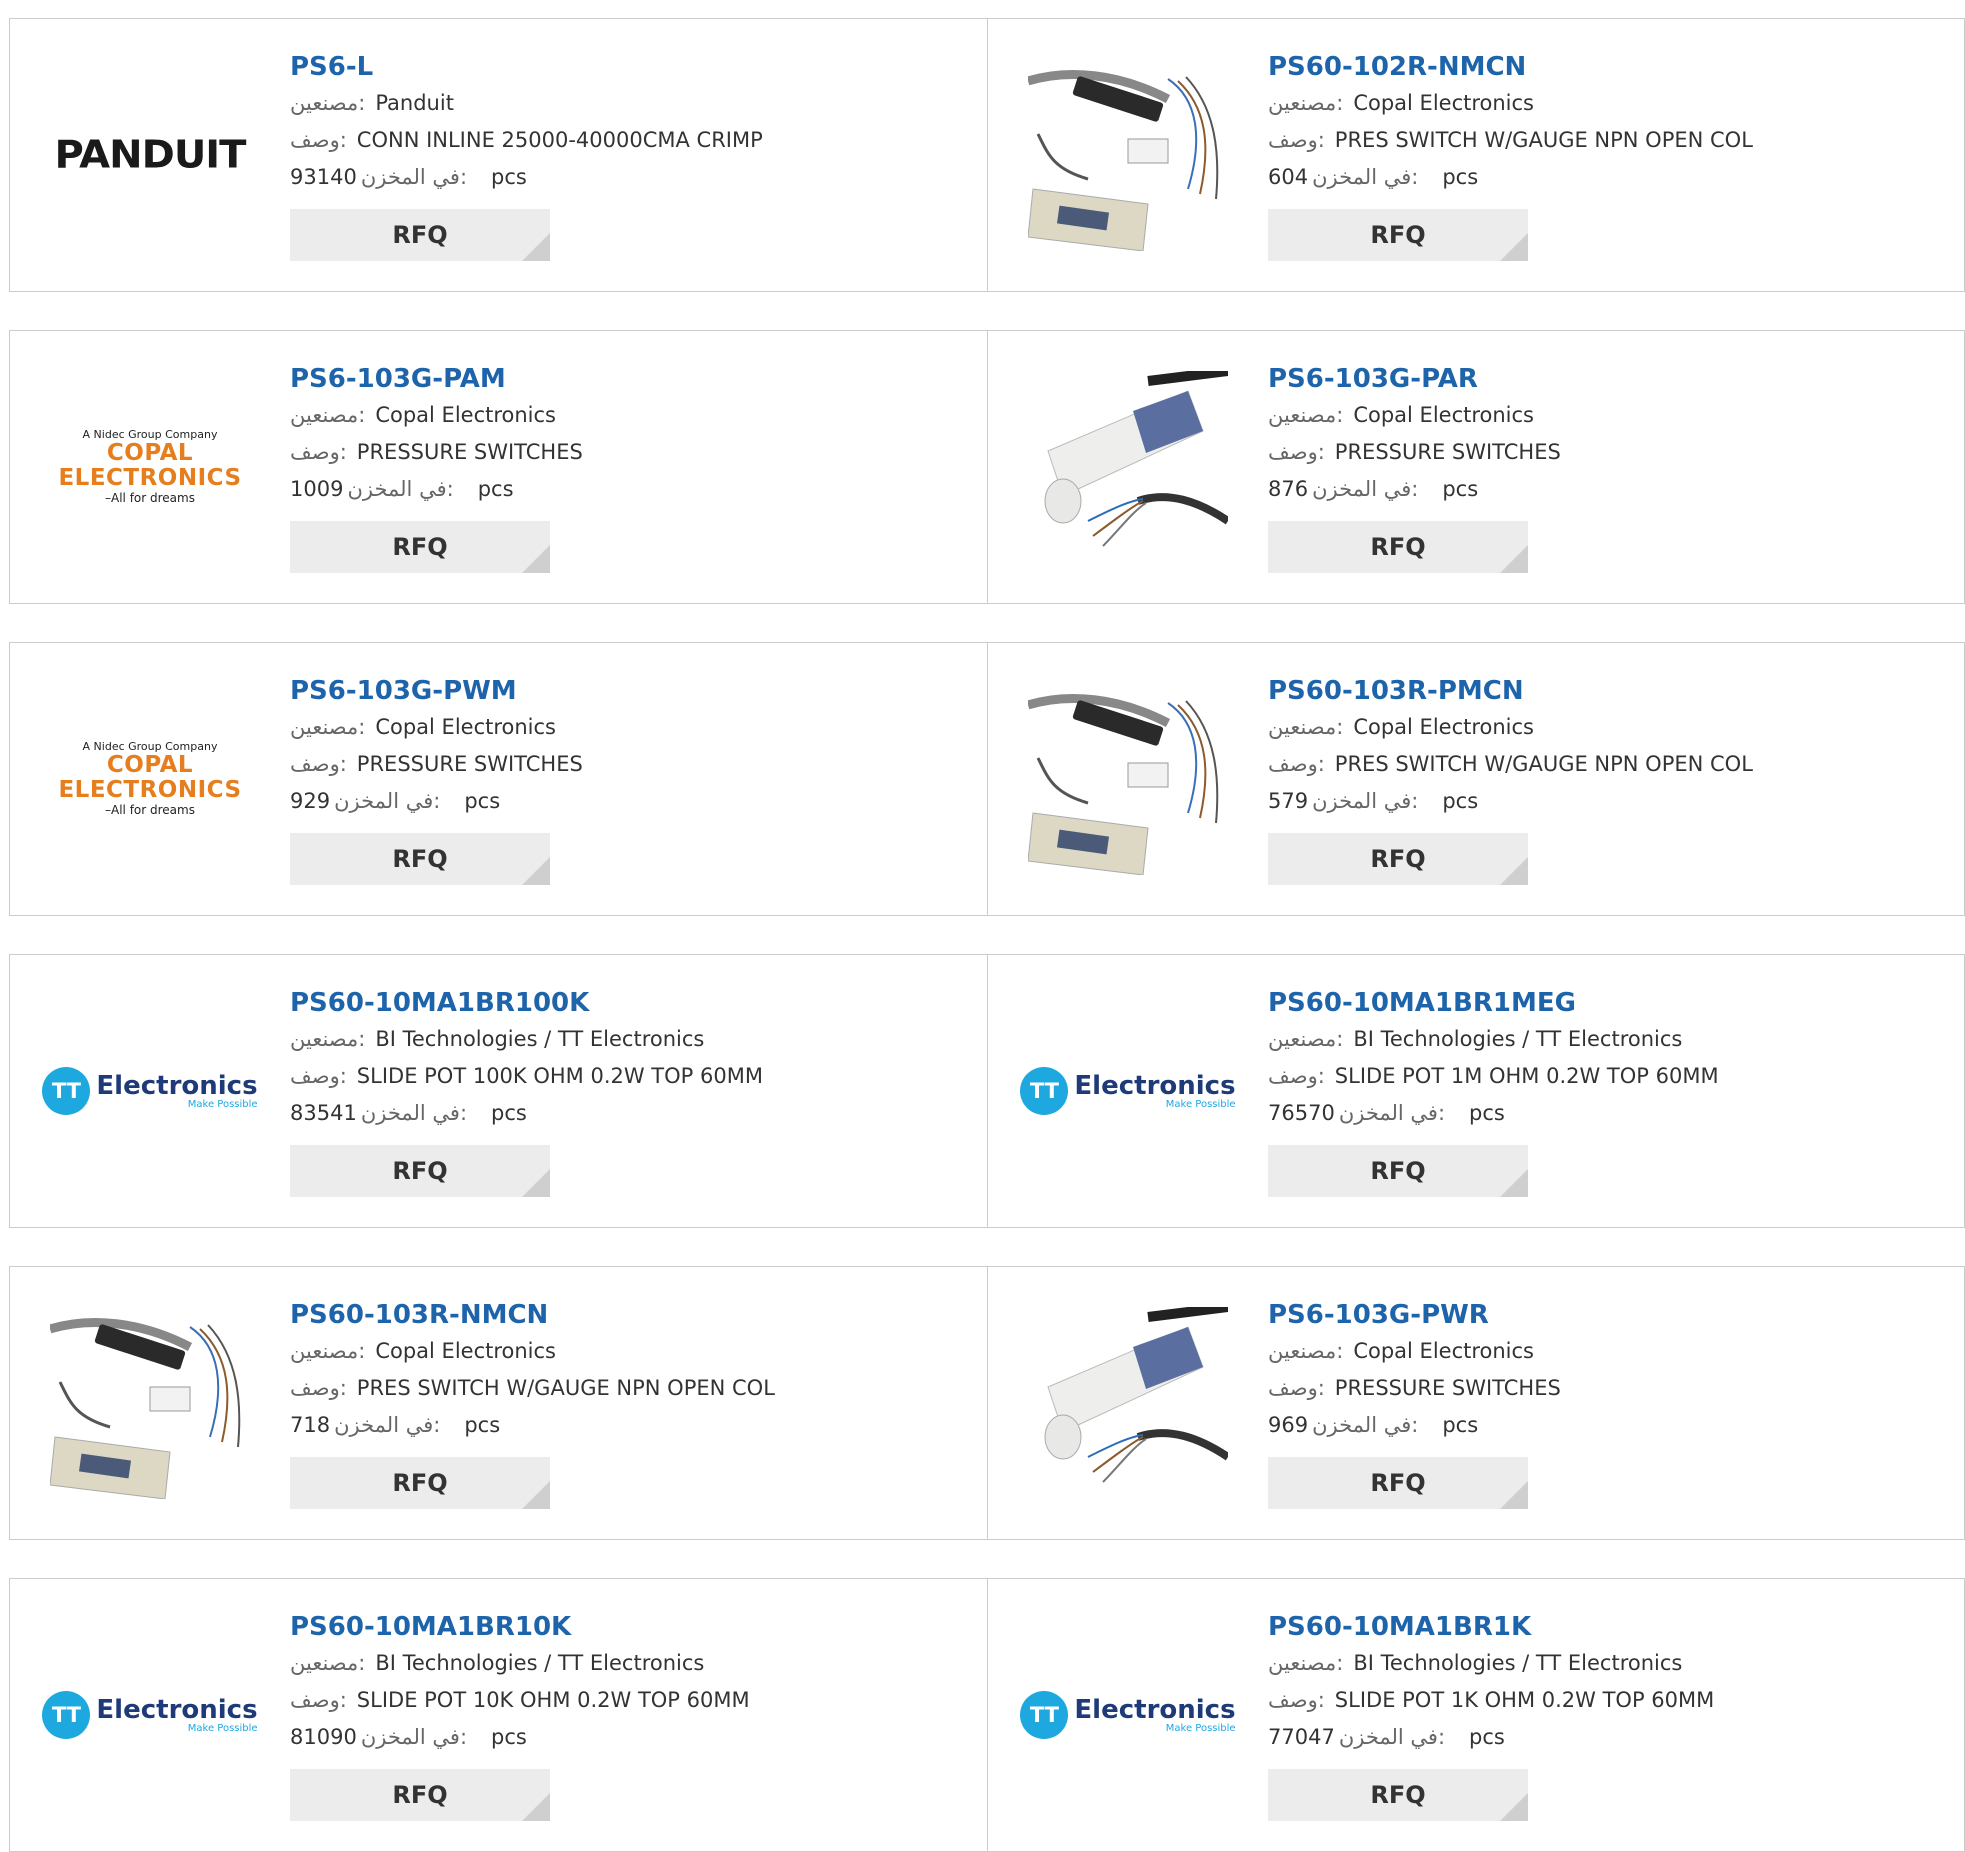 The height and width of the screenshot is (1852, 1965). What do you see at coordinates (323, 177) in the screenshot?
I see `stock-value: 93140` at bounding box center [323, 177].